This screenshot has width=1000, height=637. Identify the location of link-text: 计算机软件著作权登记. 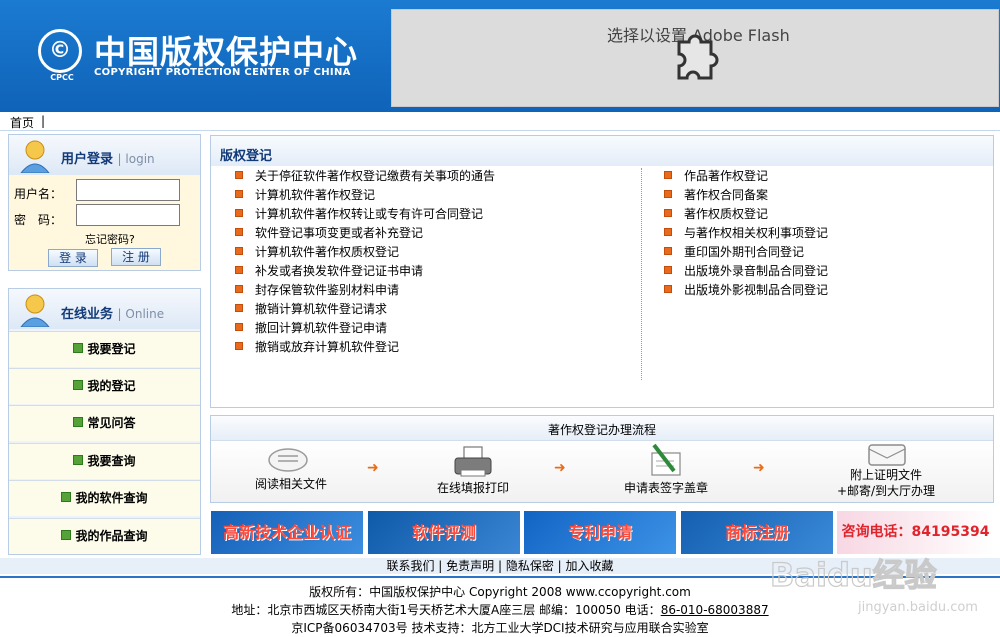
(315, 195).